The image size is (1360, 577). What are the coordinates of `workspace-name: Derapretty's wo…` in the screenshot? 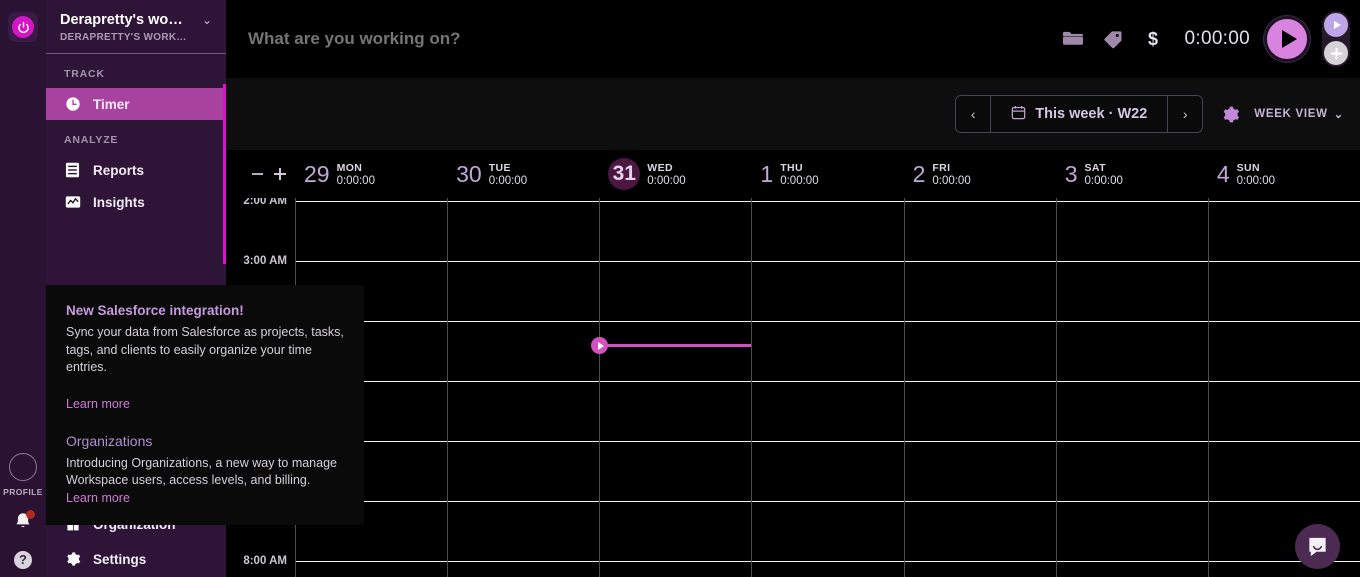 It's located at (121, 20).